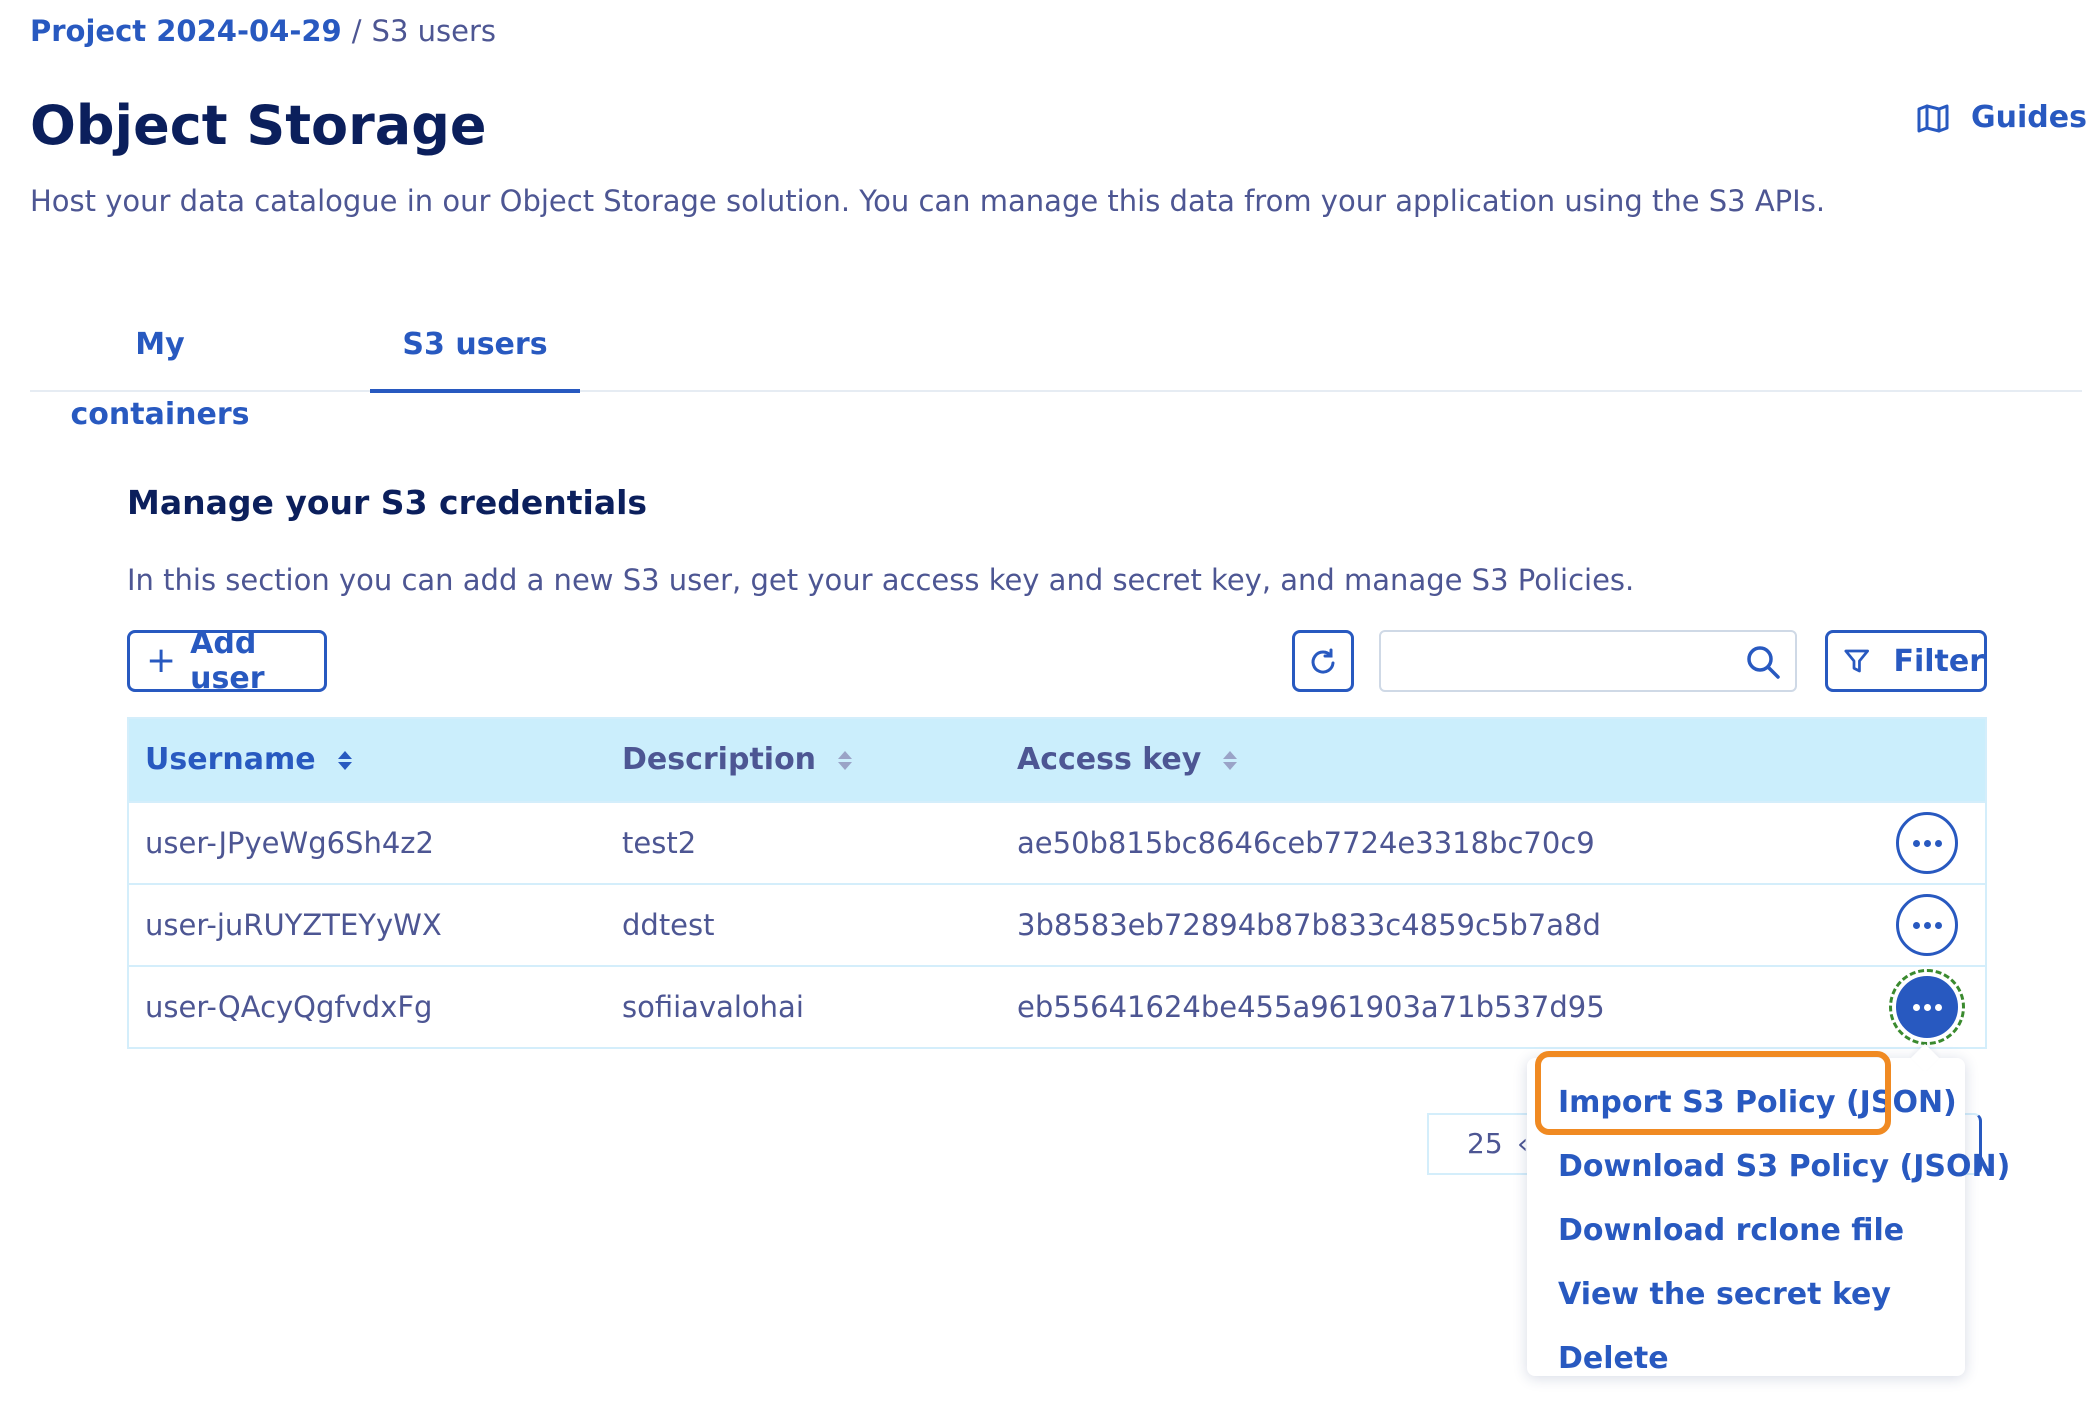 The width and height of the screenshot is (2092, 1406). Describe the element at coordinates (186, 31) in the screenshot. I see `breadcrumb-project-link: Project 2024-04-29` at that location.